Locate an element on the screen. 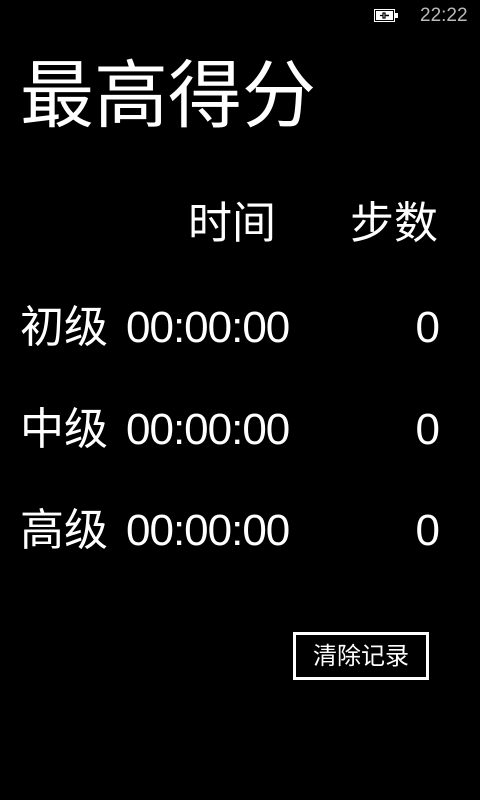 The image size is (480, 800). row-level-label: 初级 is located at coordinates (64, 327).